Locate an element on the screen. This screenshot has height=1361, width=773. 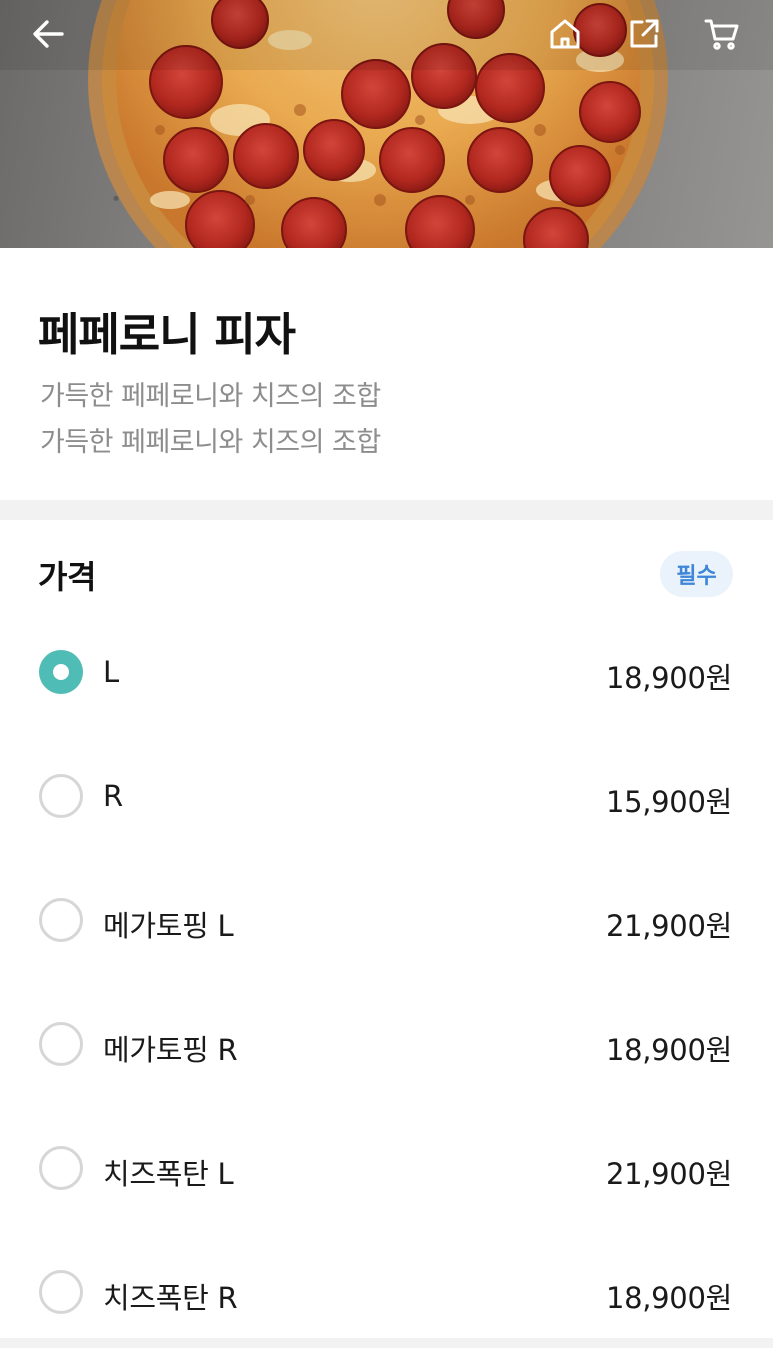
option-label: L is located at coordinates (111, 672).